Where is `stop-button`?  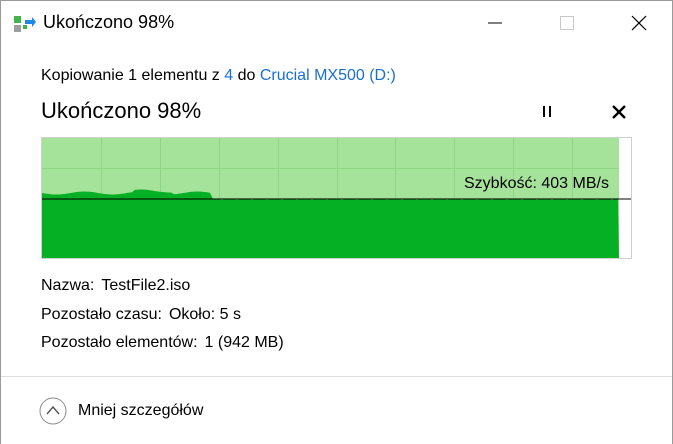 stop-button is located at coordinates (619, 112).